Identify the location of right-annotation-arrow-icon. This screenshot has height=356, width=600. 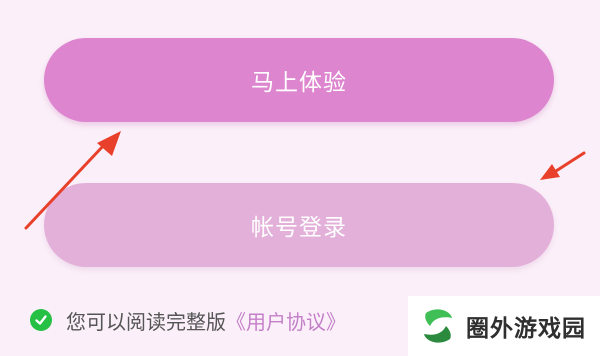
(563, 165).